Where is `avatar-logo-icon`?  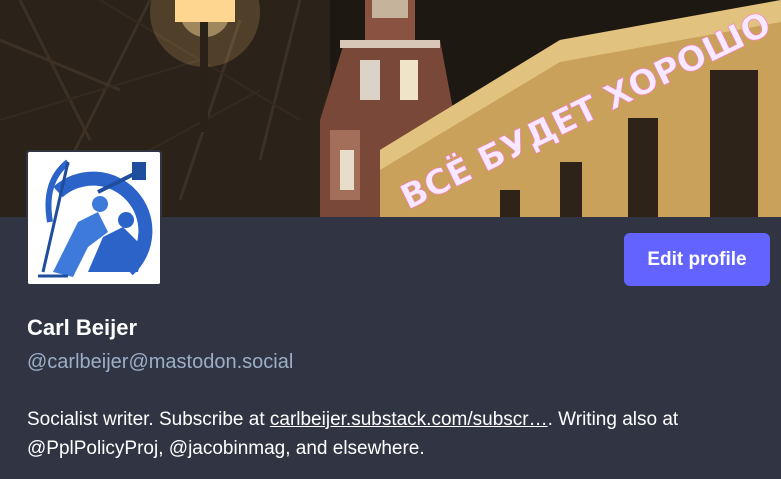 avatar-logo-icon is located at coordinates (94, 218).